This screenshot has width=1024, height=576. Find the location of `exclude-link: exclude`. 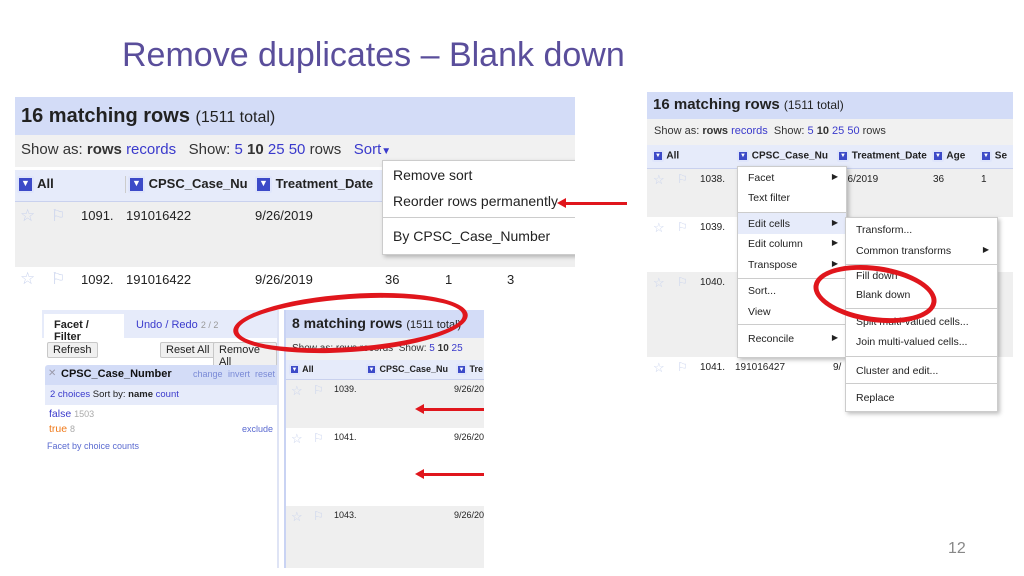

exclude-link: exclude is located at coordinates (257, 429).